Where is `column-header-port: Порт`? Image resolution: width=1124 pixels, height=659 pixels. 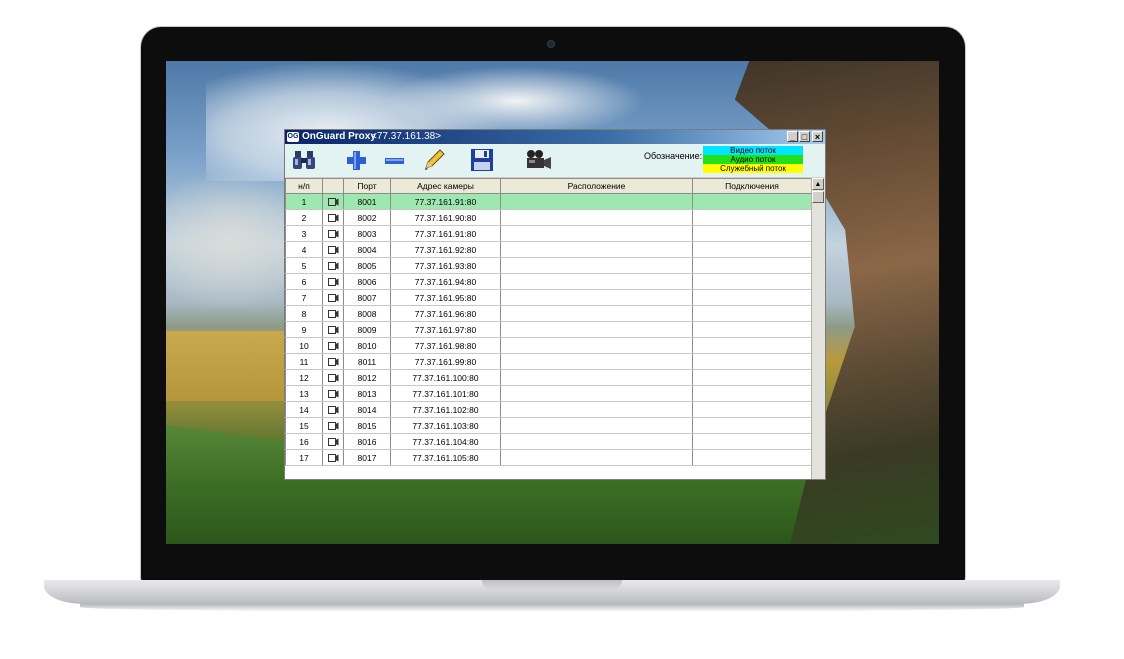 column-header-port: Порт is located at coordinates (367, 186).